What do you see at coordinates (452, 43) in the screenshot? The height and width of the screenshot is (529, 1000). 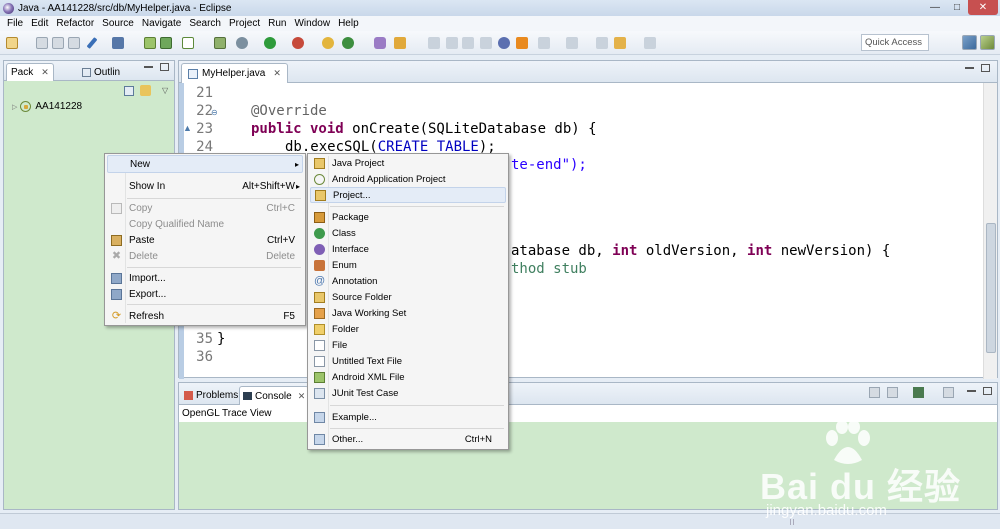 I see `toggle-block-icon` at bounding box center [452, 43].